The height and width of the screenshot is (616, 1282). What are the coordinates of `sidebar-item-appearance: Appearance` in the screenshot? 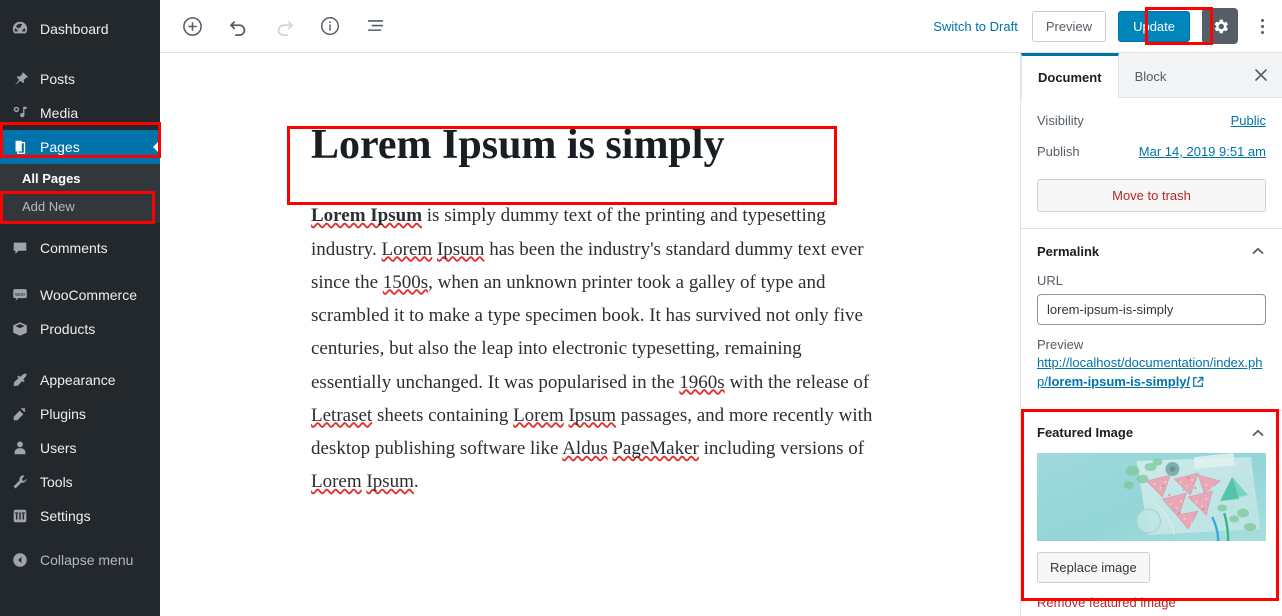 It's located at (80, 380).